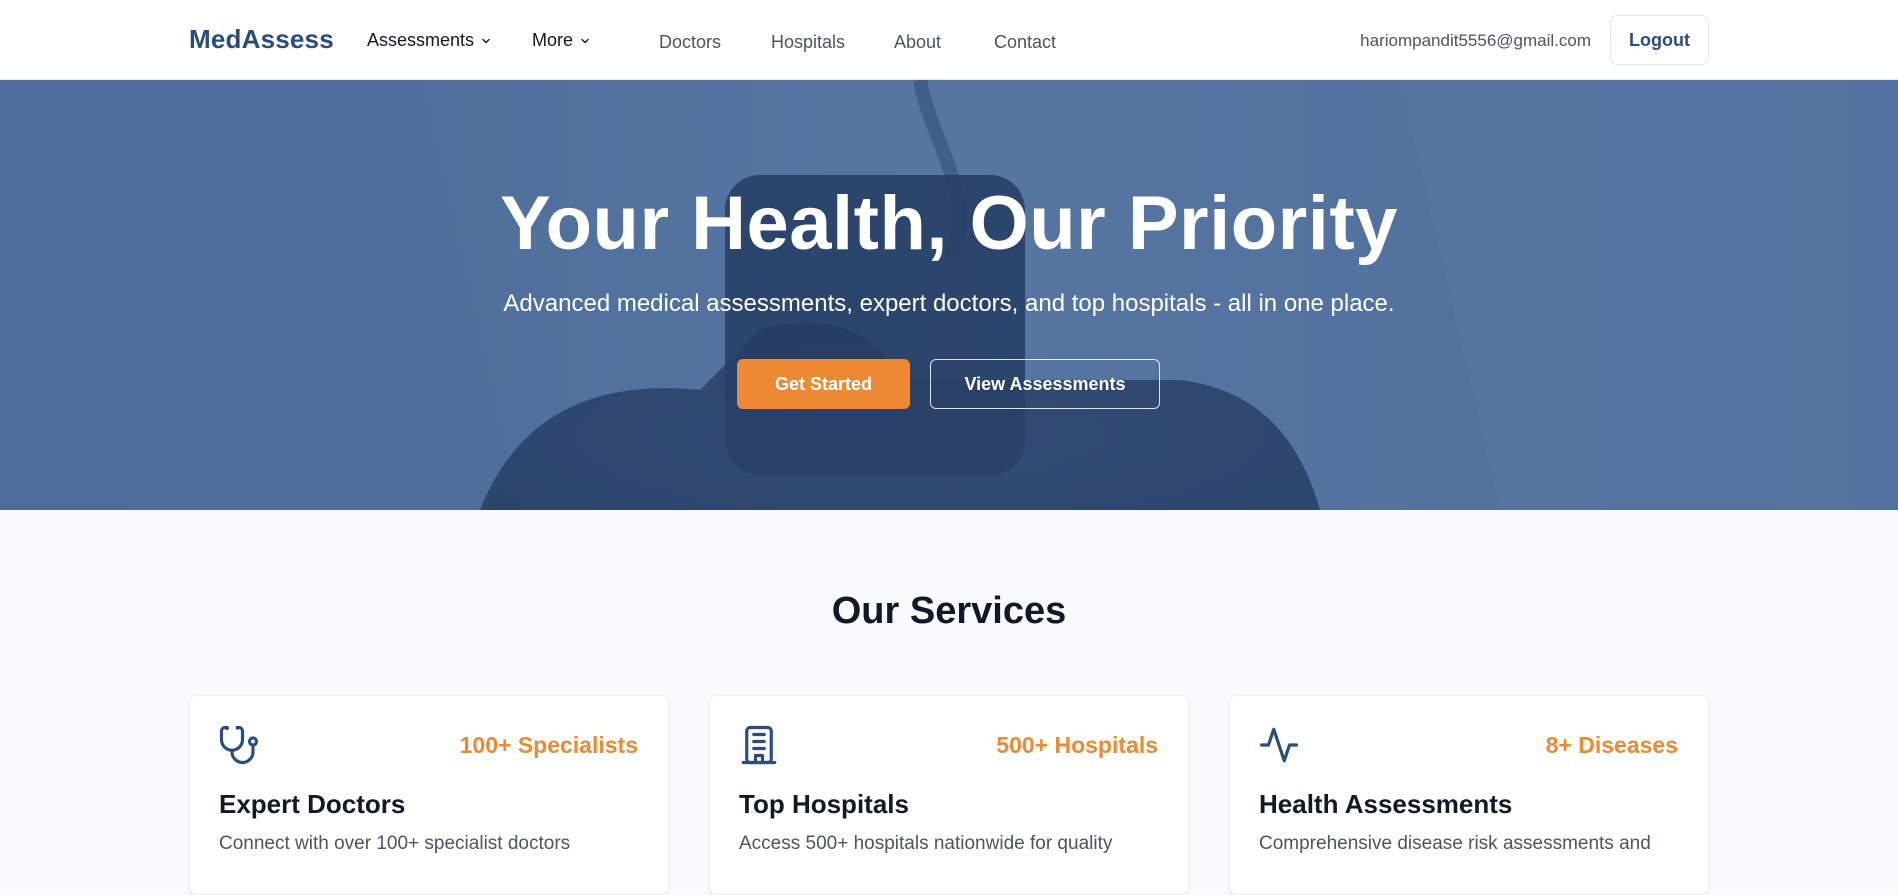 The image size is (1898, 895). What do you see at coordinates (759, 745) in the screenshot?
I see `hospital-building-icon` at bounding box center [759, 745].